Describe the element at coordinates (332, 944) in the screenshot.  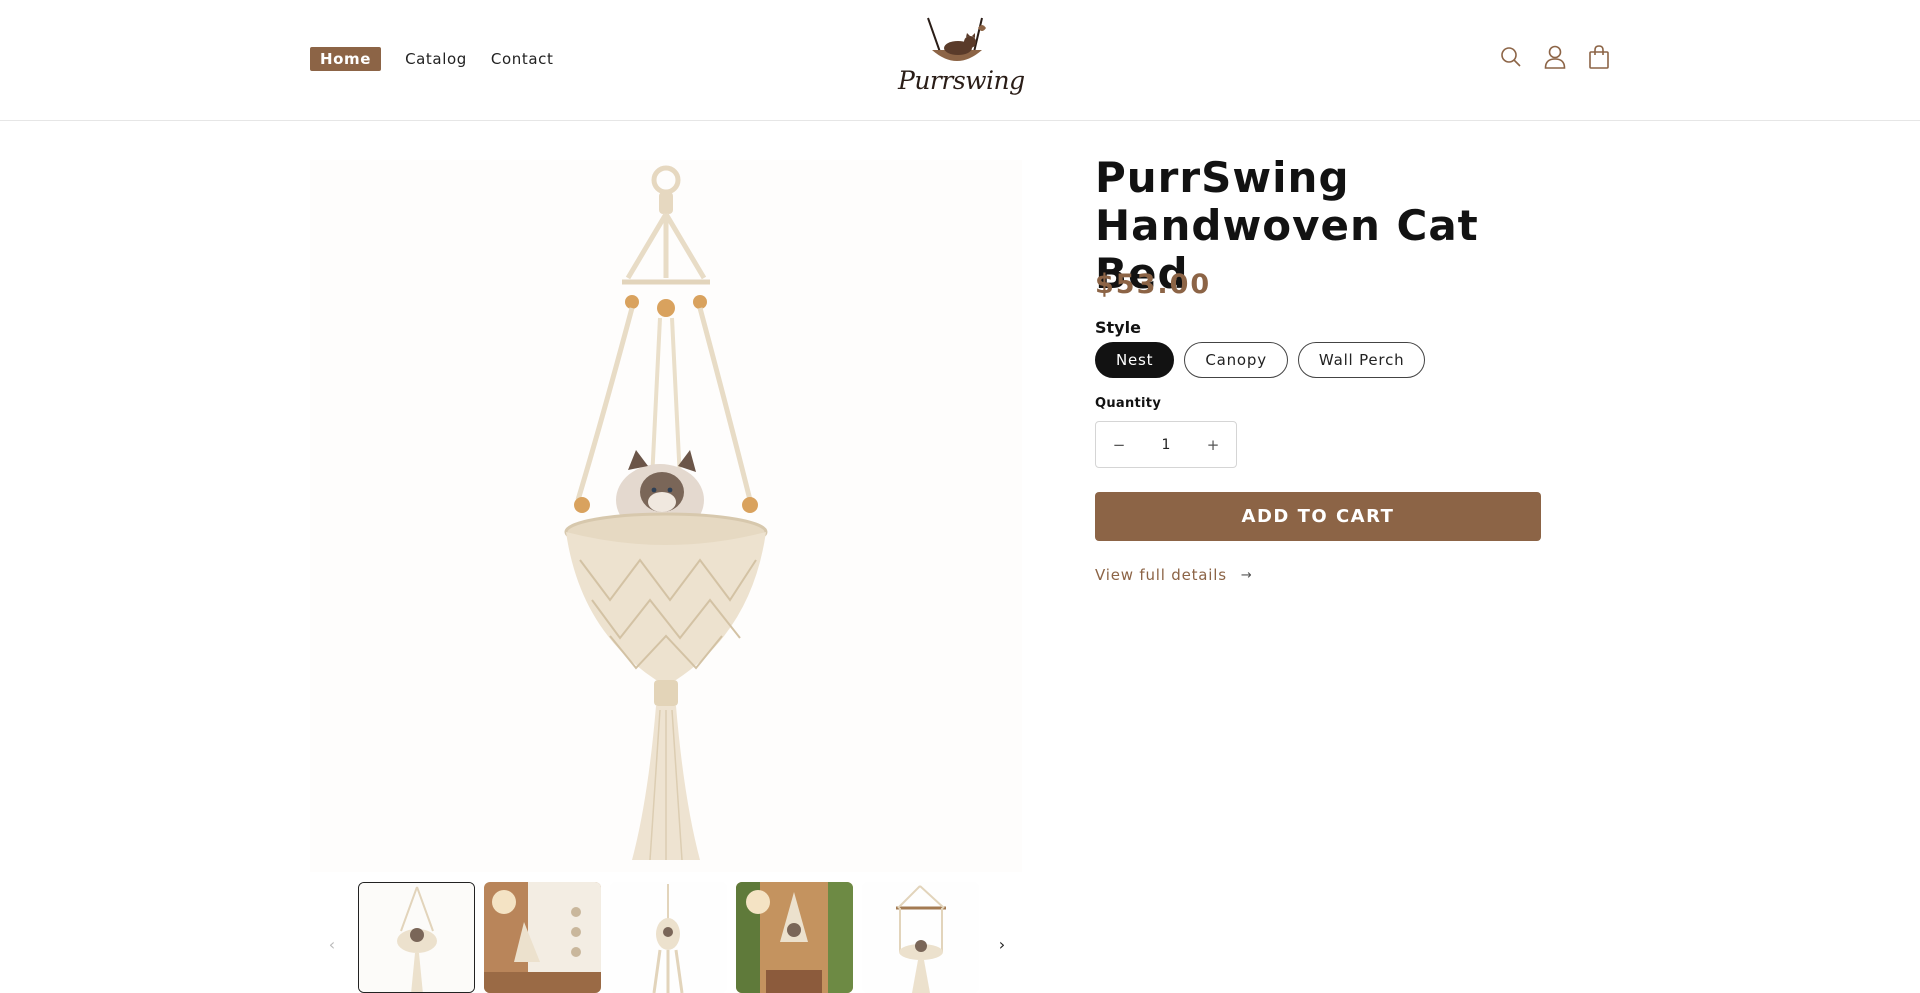
I see `slider-prev-button: ‹` at that location.